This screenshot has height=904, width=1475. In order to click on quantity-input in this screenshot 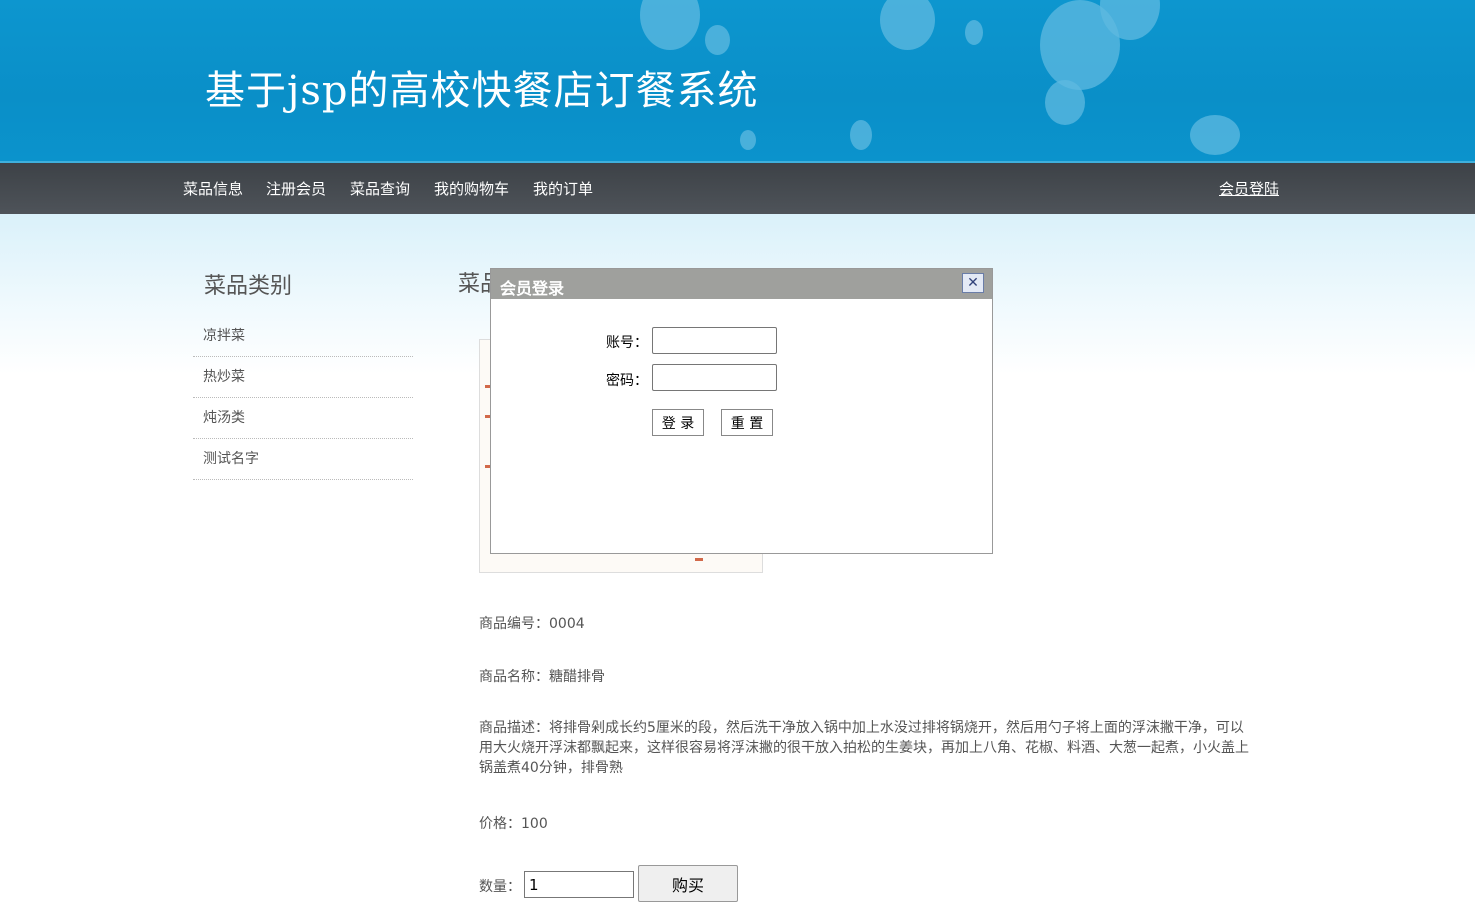, I will do `click(579, 884)`.